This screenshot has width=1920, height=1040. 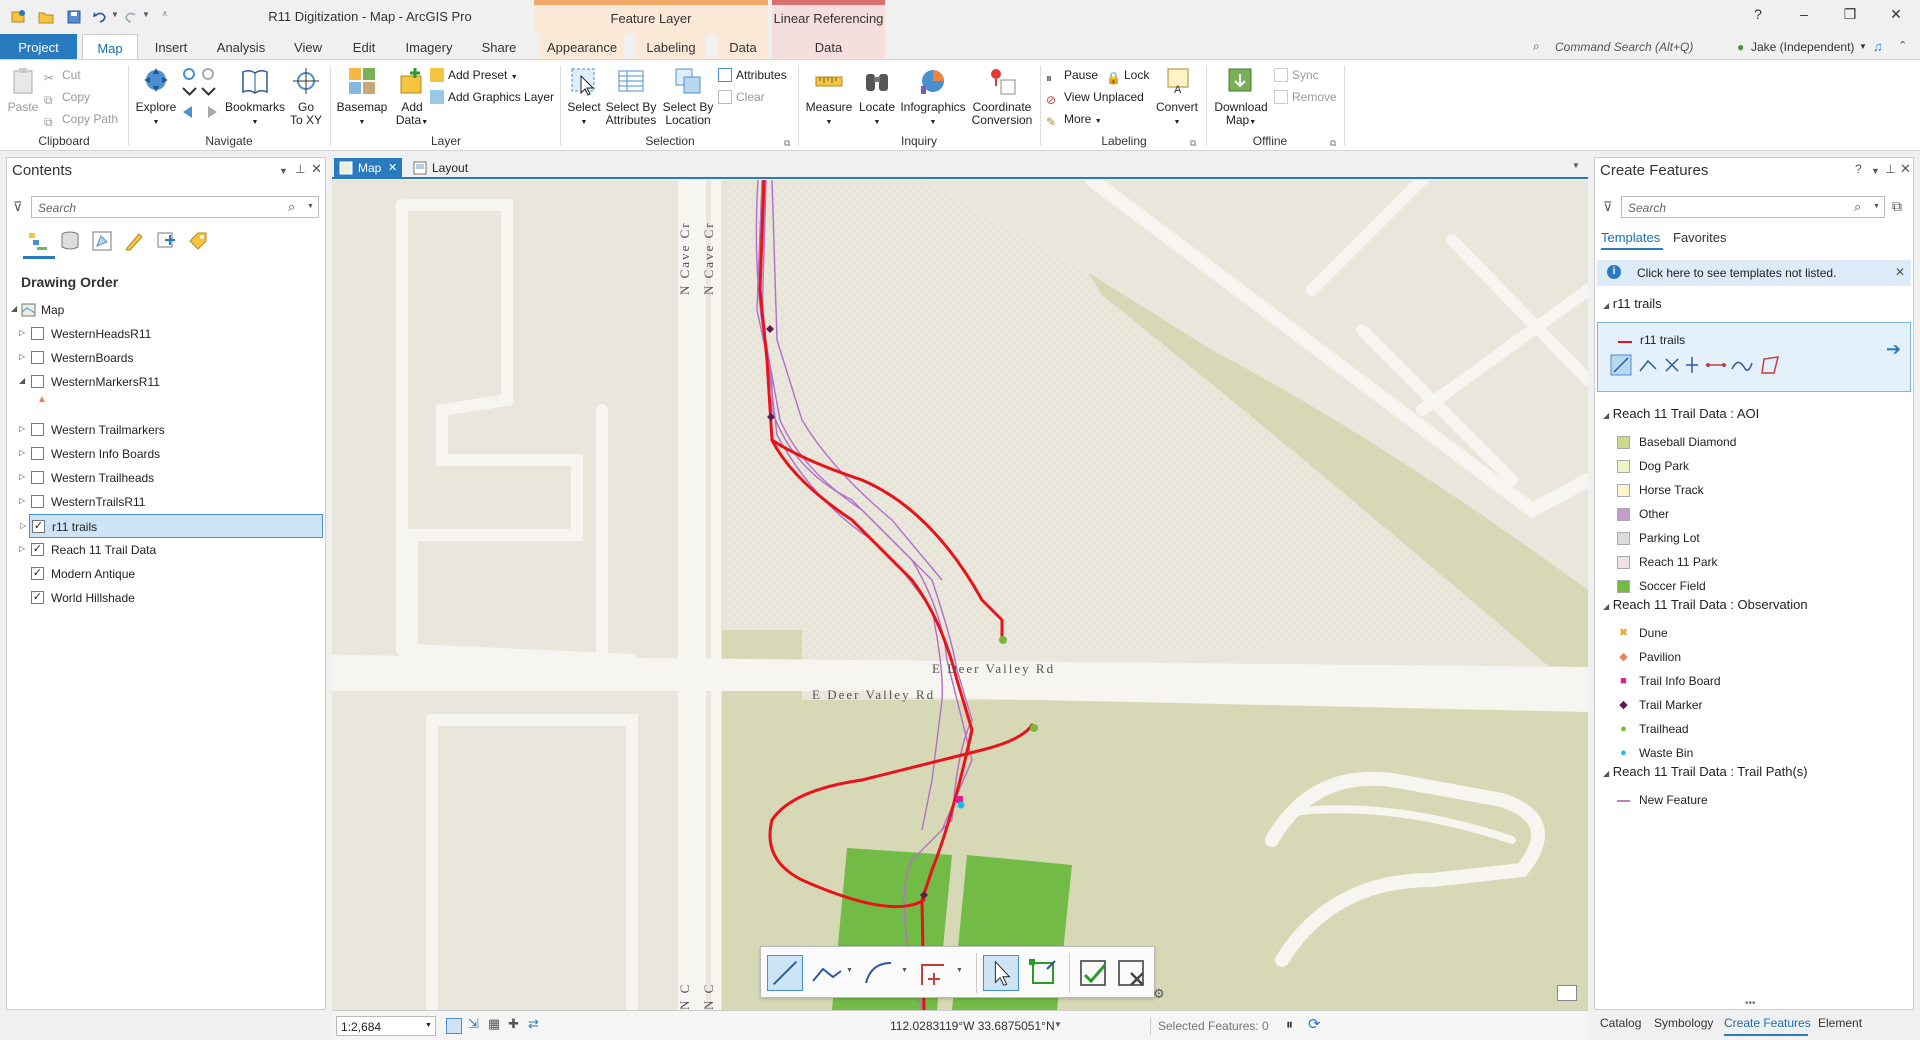 I want to click on view-unplaced-button: ⊘ View Unplaced, so click(x=1095, y=97).